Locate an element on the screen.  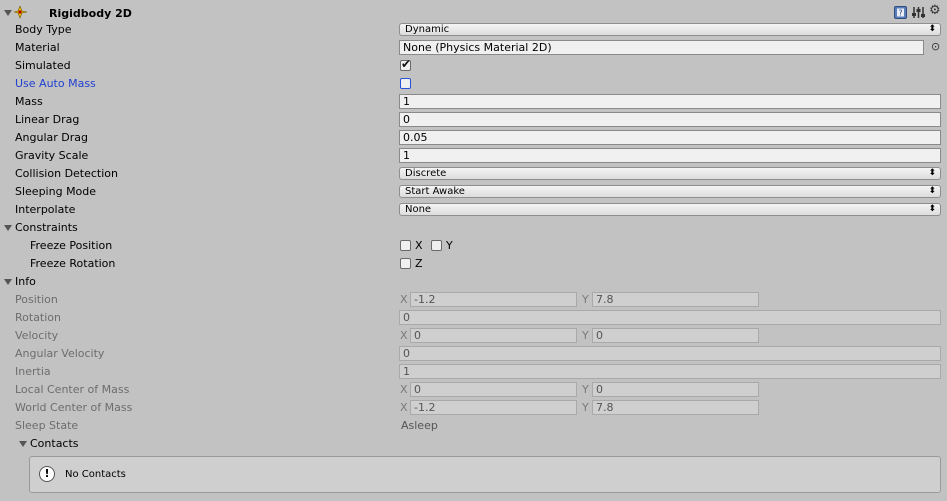
constraints-label: Constraints is located at coordinates (46, 227).